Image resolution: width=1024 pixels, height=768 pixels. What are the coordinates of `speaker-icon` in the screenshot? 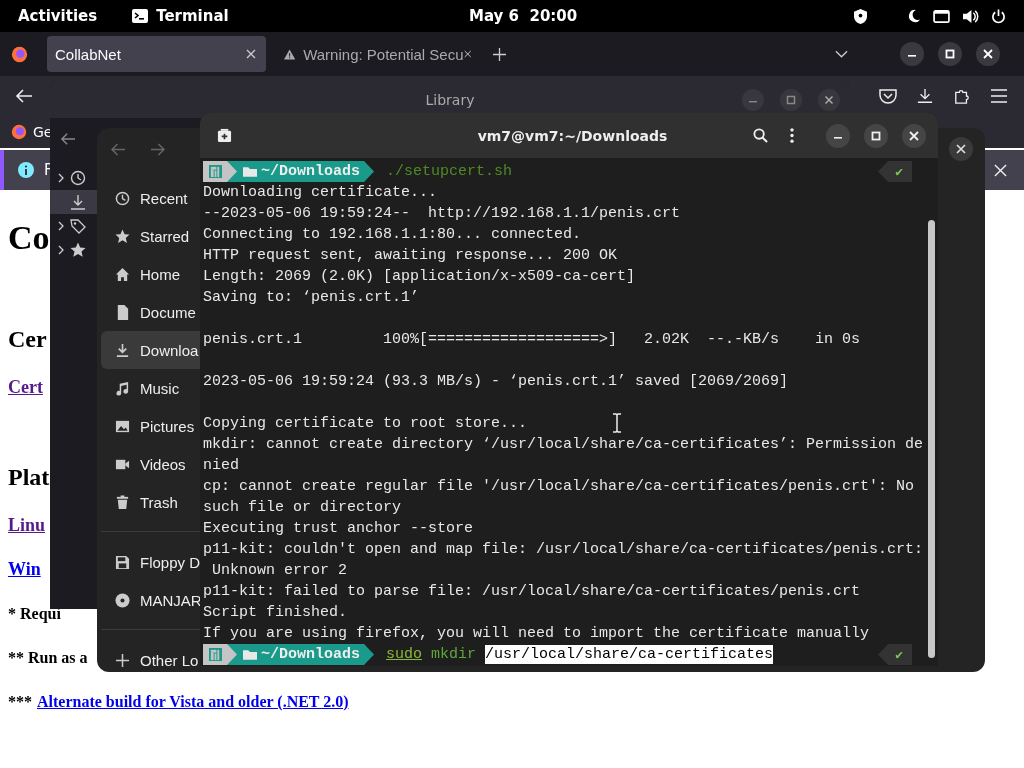 It's located at (970, 16).